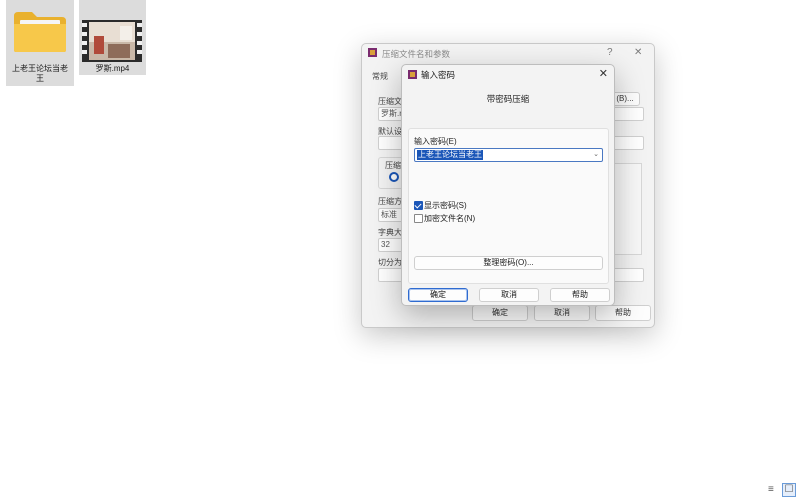  What do you see at coordinates (508, 99) in the screenshot?
I see `dialog-heading: 带密码压缩` at bounding box center [508, 99].